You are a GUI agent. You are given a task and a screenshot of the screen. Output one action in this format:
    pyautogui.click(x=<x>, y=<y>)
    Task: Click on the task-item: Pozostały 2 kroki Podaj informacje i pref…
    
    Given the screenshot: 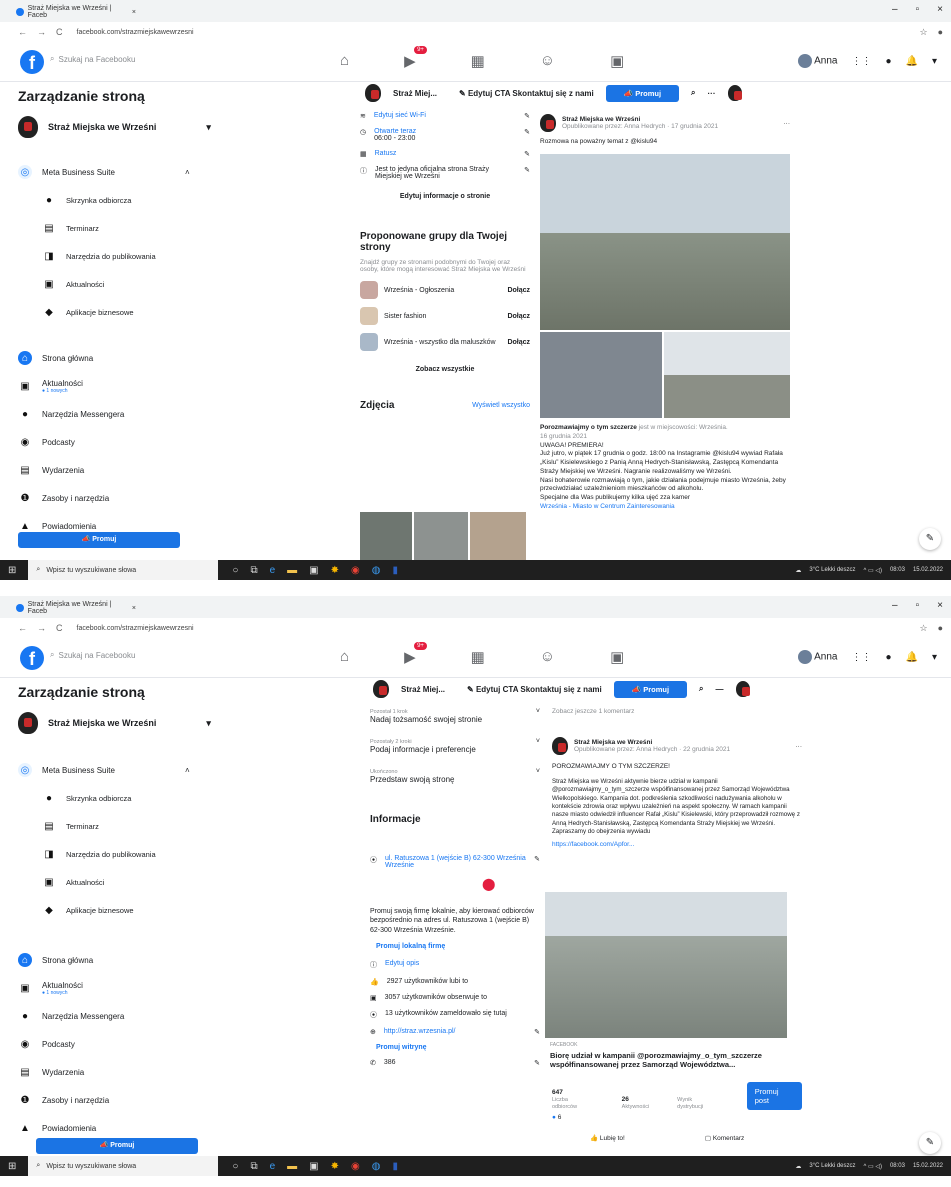 What is the action you would take?
    pyautogui.click(x=455, y=746)
    